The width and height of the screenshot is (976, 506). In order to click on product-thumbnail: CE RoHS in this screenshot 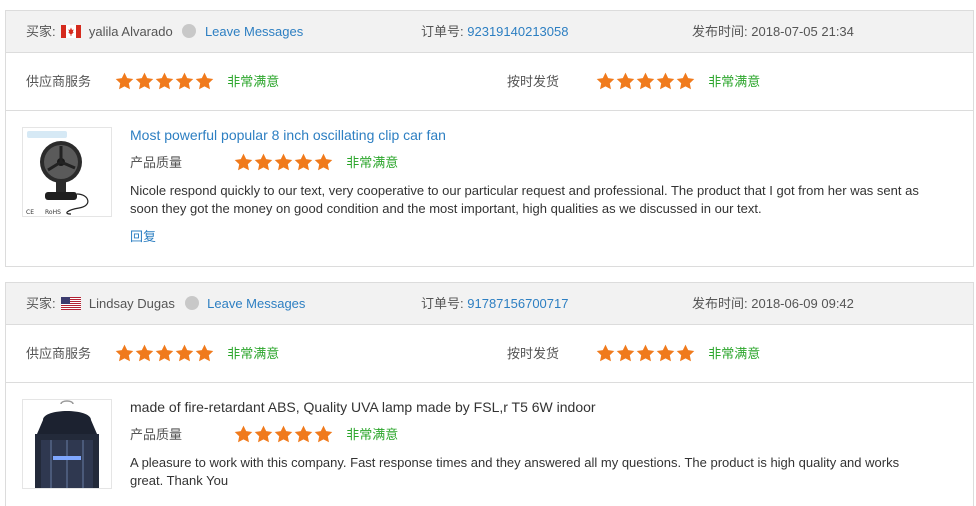, I will do `click(67, 172)`.